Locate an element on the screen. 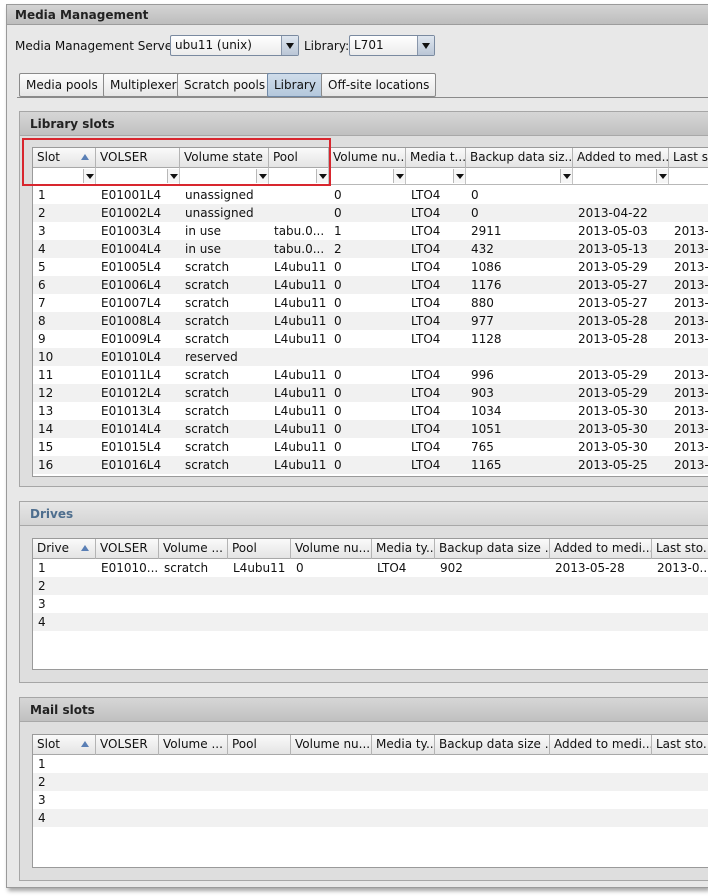 The height and width of the screenshot is (896, 708). table-cell: L4ubu11 is located at coordinates (300, 285).